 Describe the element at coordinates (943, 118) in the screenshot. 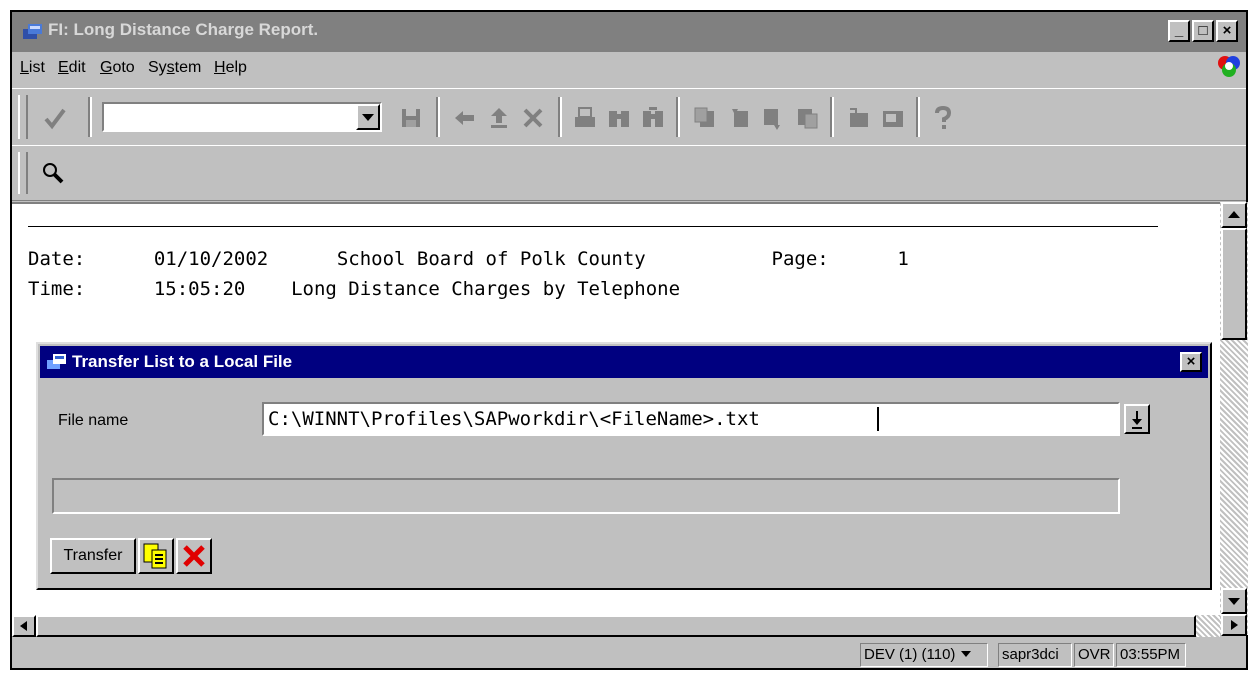

I see `help-icon` at that location.